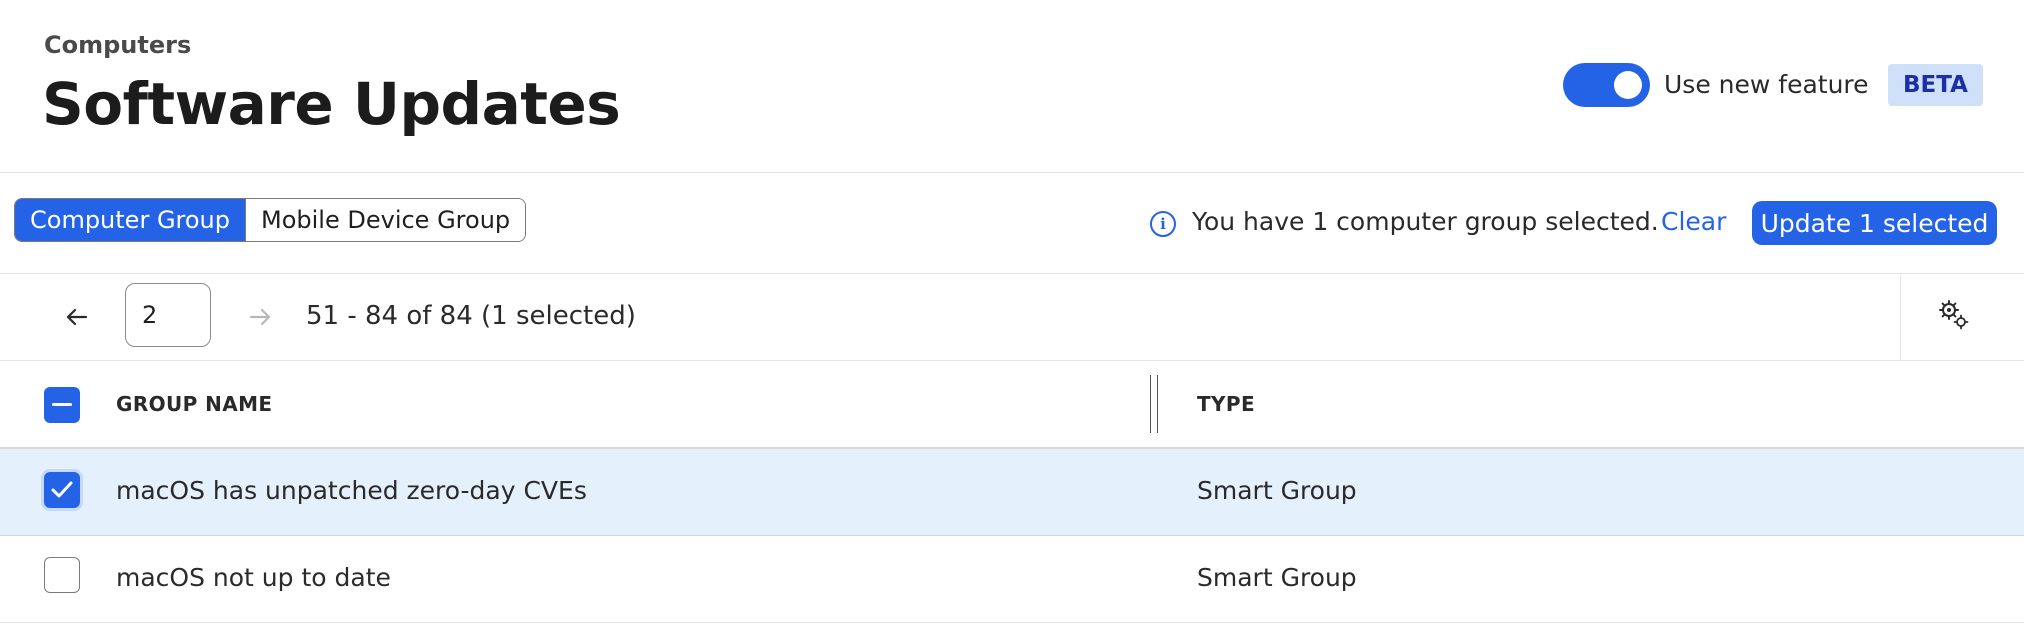  Describe the element at coordinates (62, 405) in the screenshot. I see `select-all-checkbox` at that location.